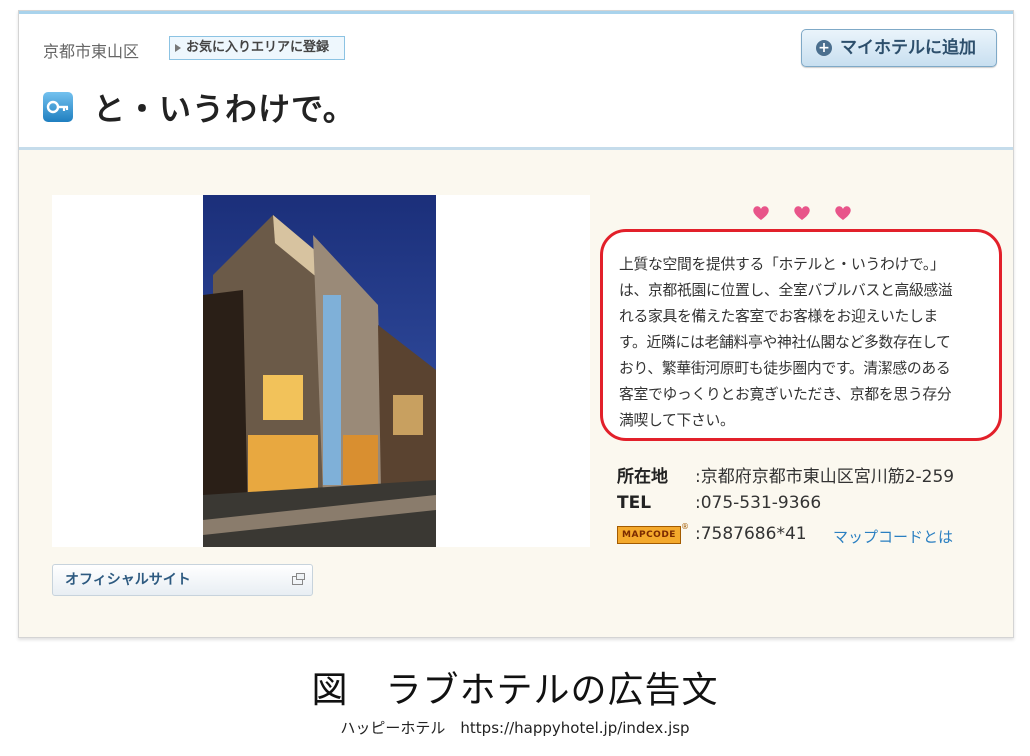 The image size is (1030, 756). Describe the element at coordinates (824, 48) in the screenshot. I see `plus-circle-icon: +` at that location.